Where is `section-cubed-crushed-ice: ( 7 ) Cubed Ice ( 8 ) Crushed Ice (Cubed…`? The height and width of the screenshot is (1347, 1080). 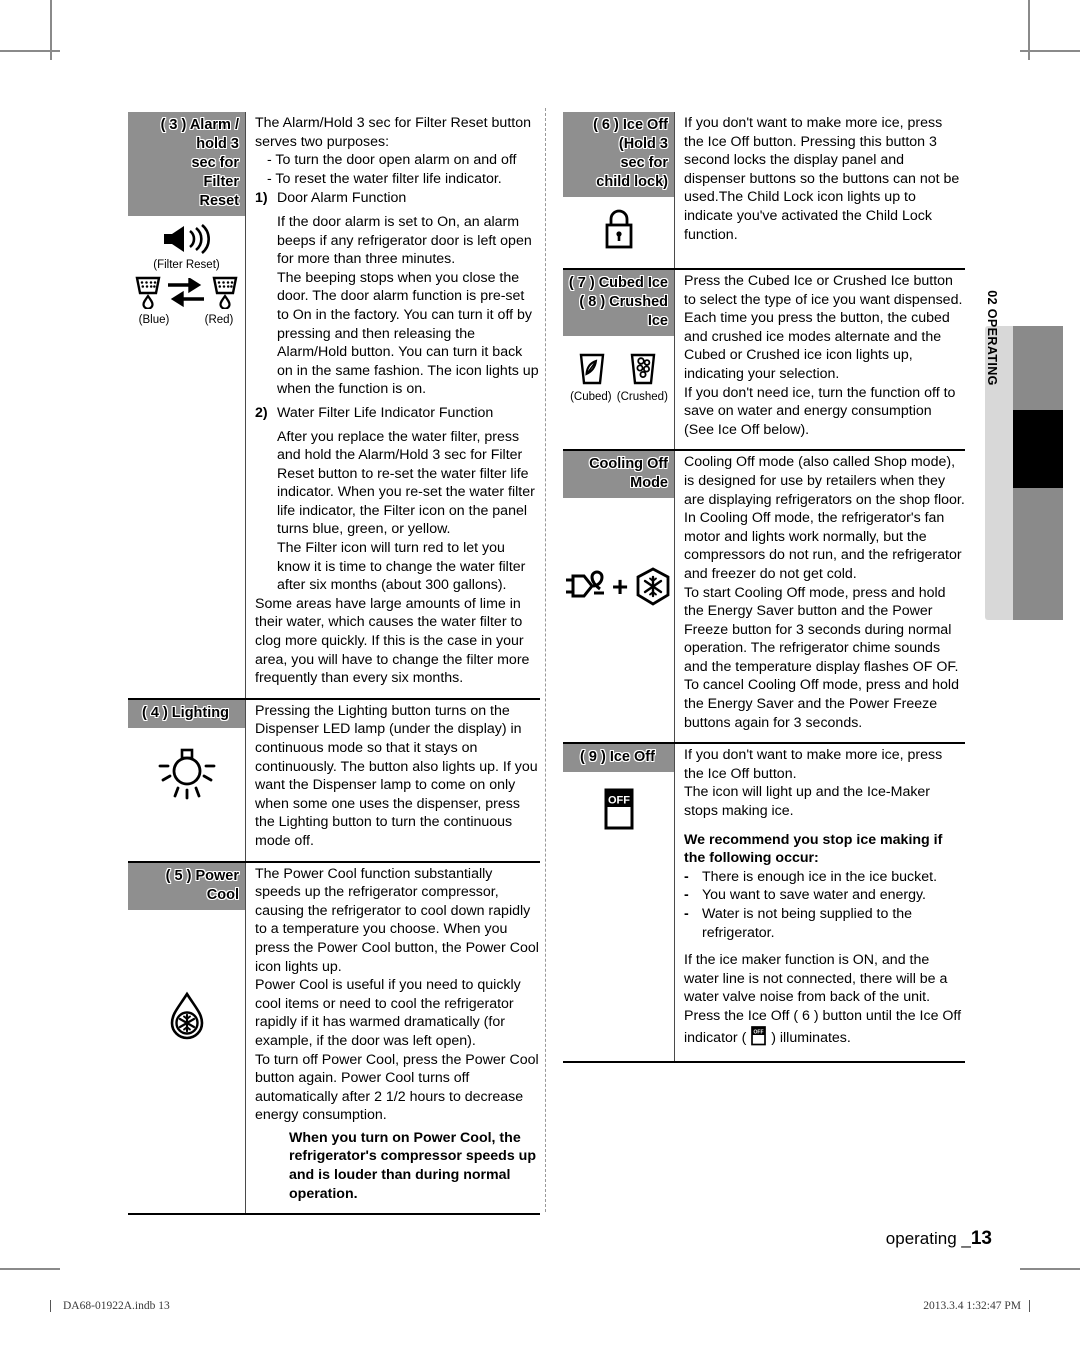 section-cubed-crushed-ice: ( 7 ) Cubed Ice ( 8 ) Crushed Ice (Cubed… is located at coordinates (764, 359).